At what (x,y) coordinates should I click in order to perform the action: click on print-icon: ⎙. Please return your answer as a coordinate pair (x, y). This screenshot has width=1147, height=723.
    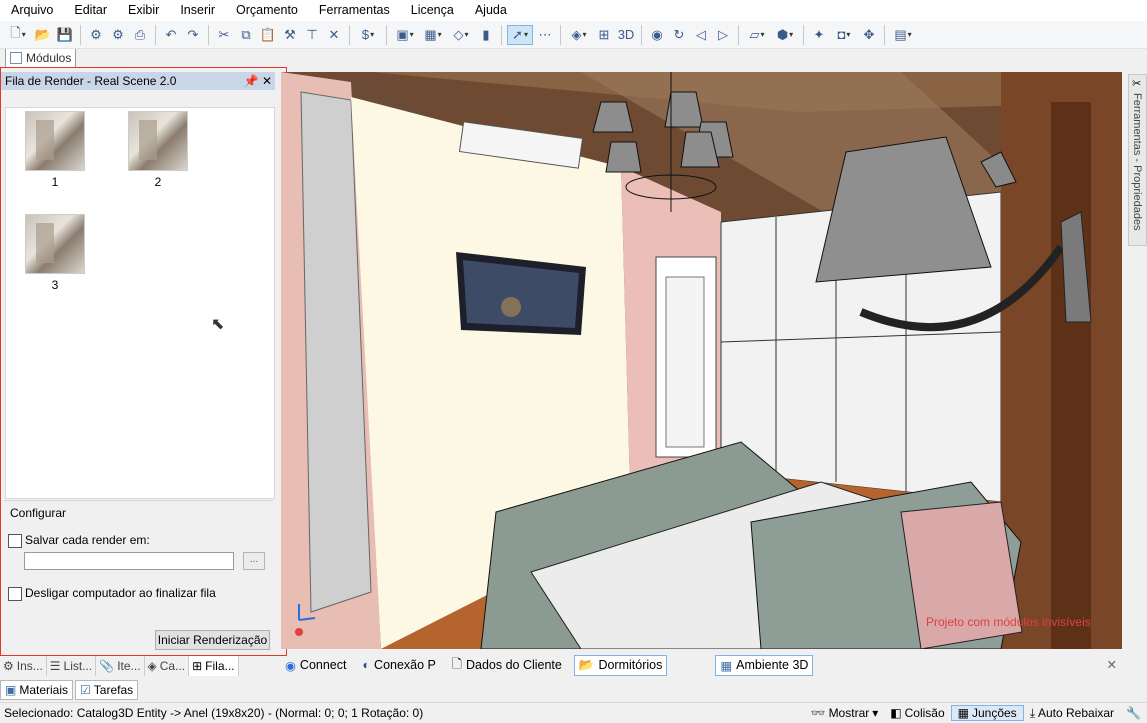
    Looking at the image, I should click on (140, 35).